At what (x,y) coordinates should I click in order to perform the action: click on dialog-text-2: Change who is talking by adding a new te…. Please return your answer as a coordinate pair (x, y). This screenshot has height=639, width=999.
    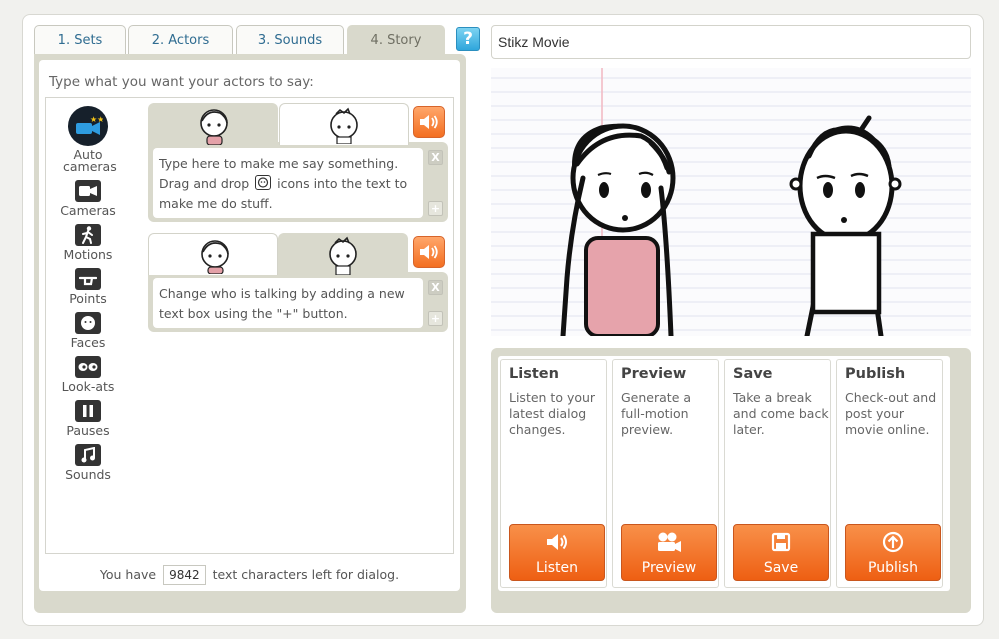
    Looking at the image, I should click on (288, 303).